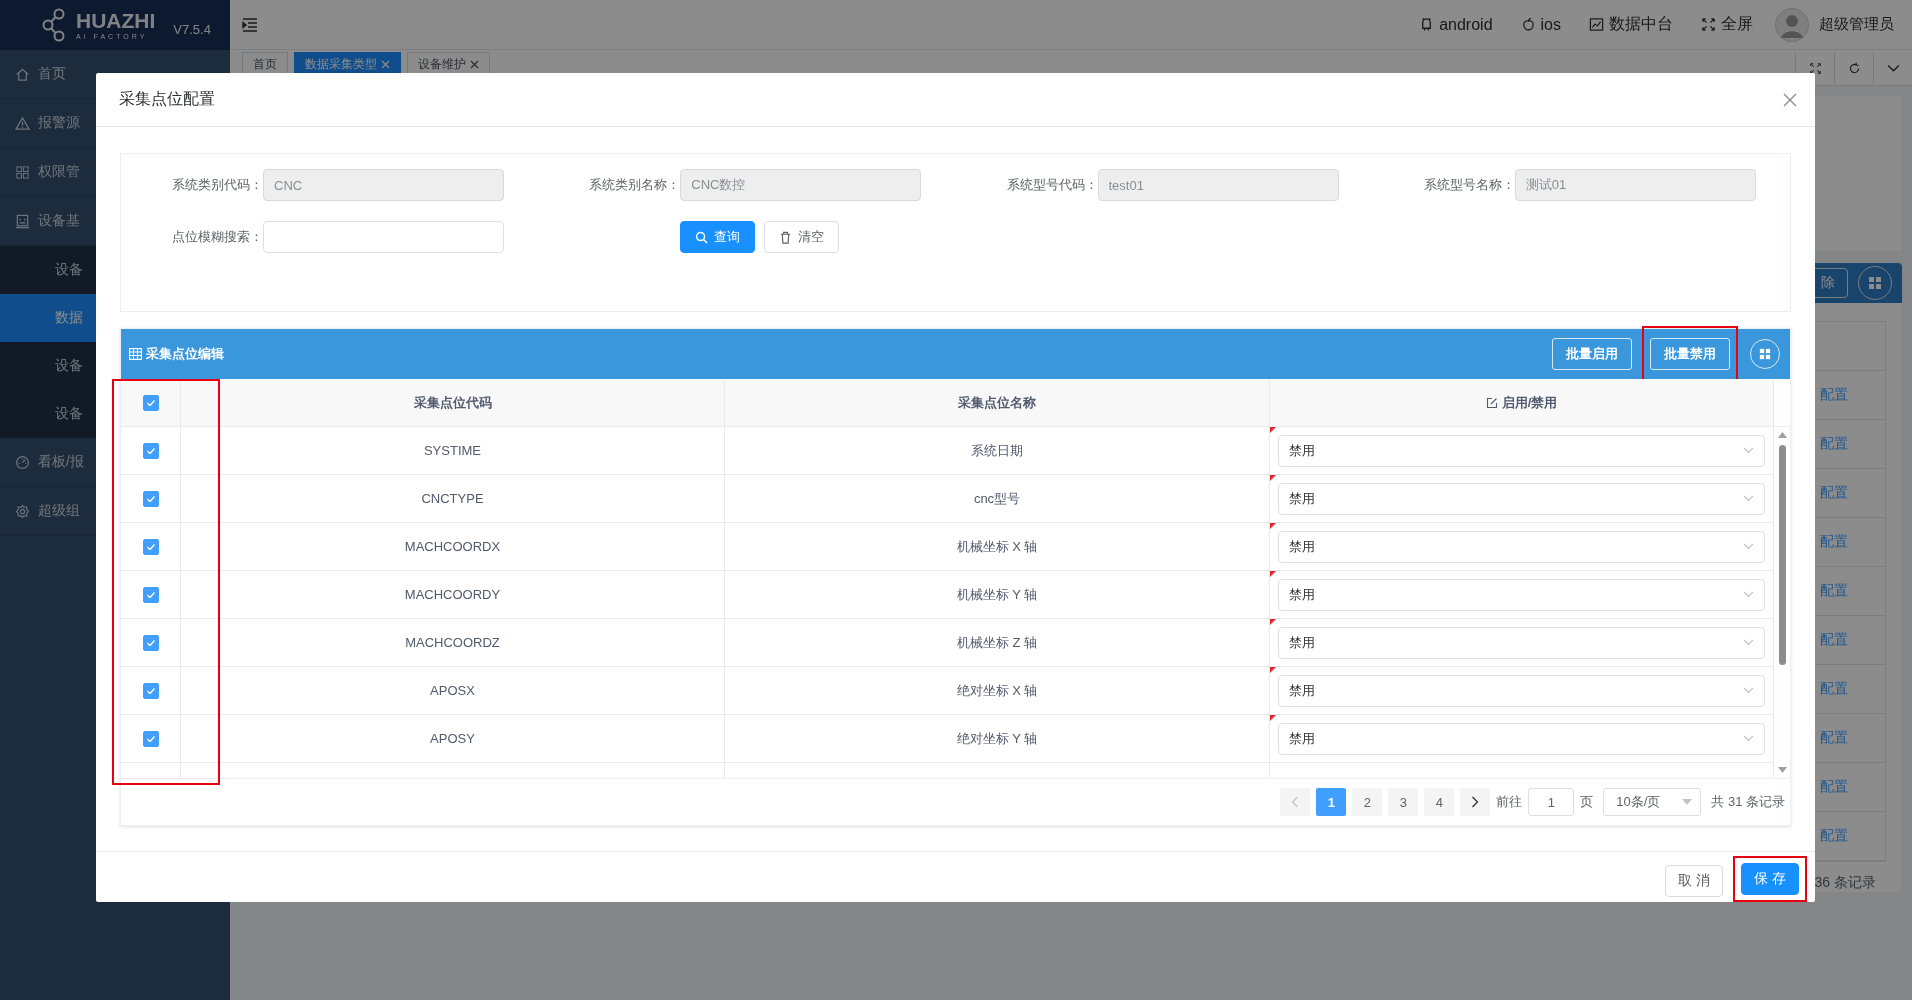 The width and height of the screenshot is (1912, 1000). What do you see at coordinates (1782, 555) in the screenshot?
I see `scrollbar-thumb` at bounding box center [1782, 555].